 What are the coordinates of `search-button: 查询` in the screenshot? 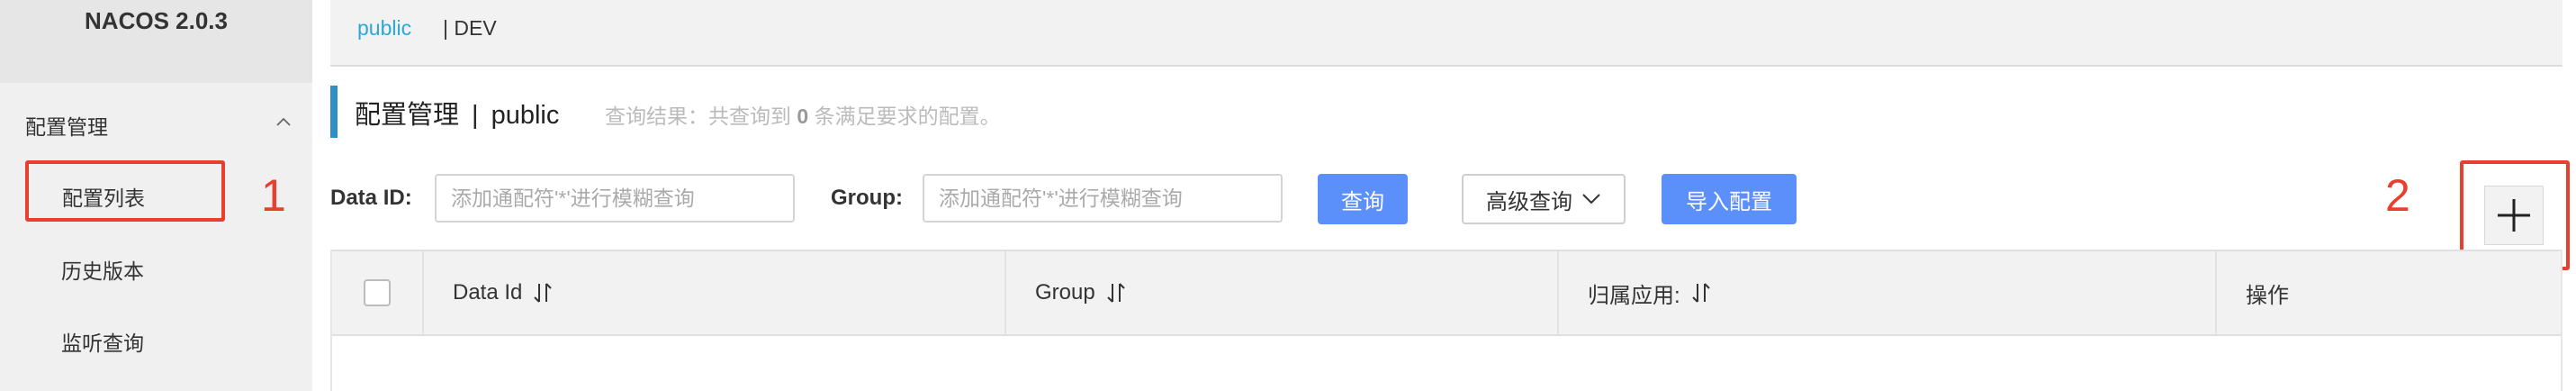 It's located at (1363, 199).